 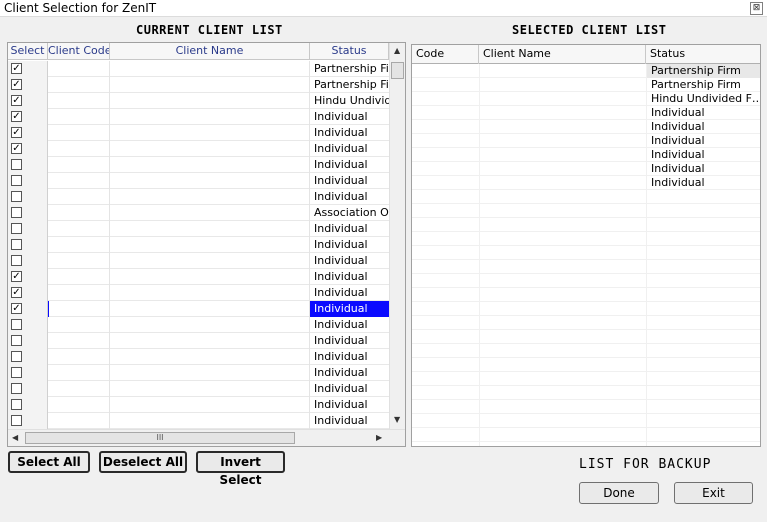 I want to click on status-cell: Hindu Undivided, so click(x=349, y=101).